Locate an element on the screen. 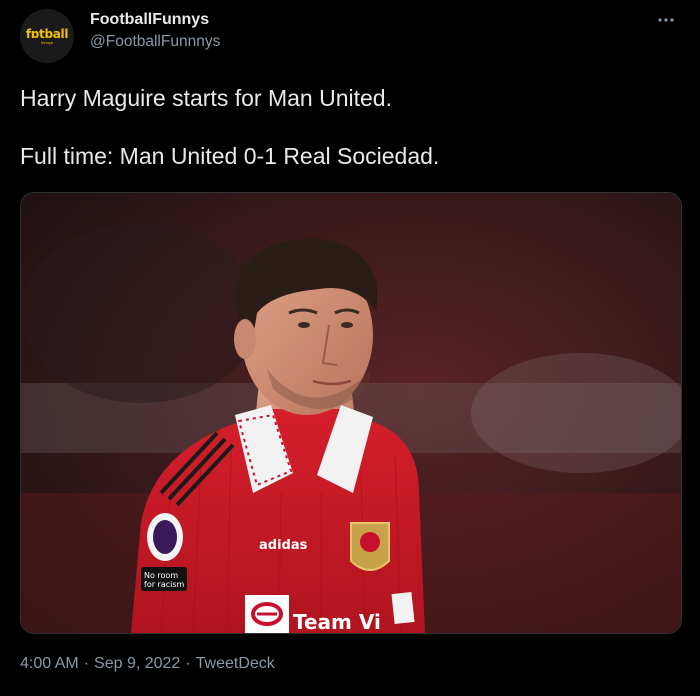 The height and width of the screenshot is (696, 700). avatar: fɒtball funnys is located at coordinates (47, 36).